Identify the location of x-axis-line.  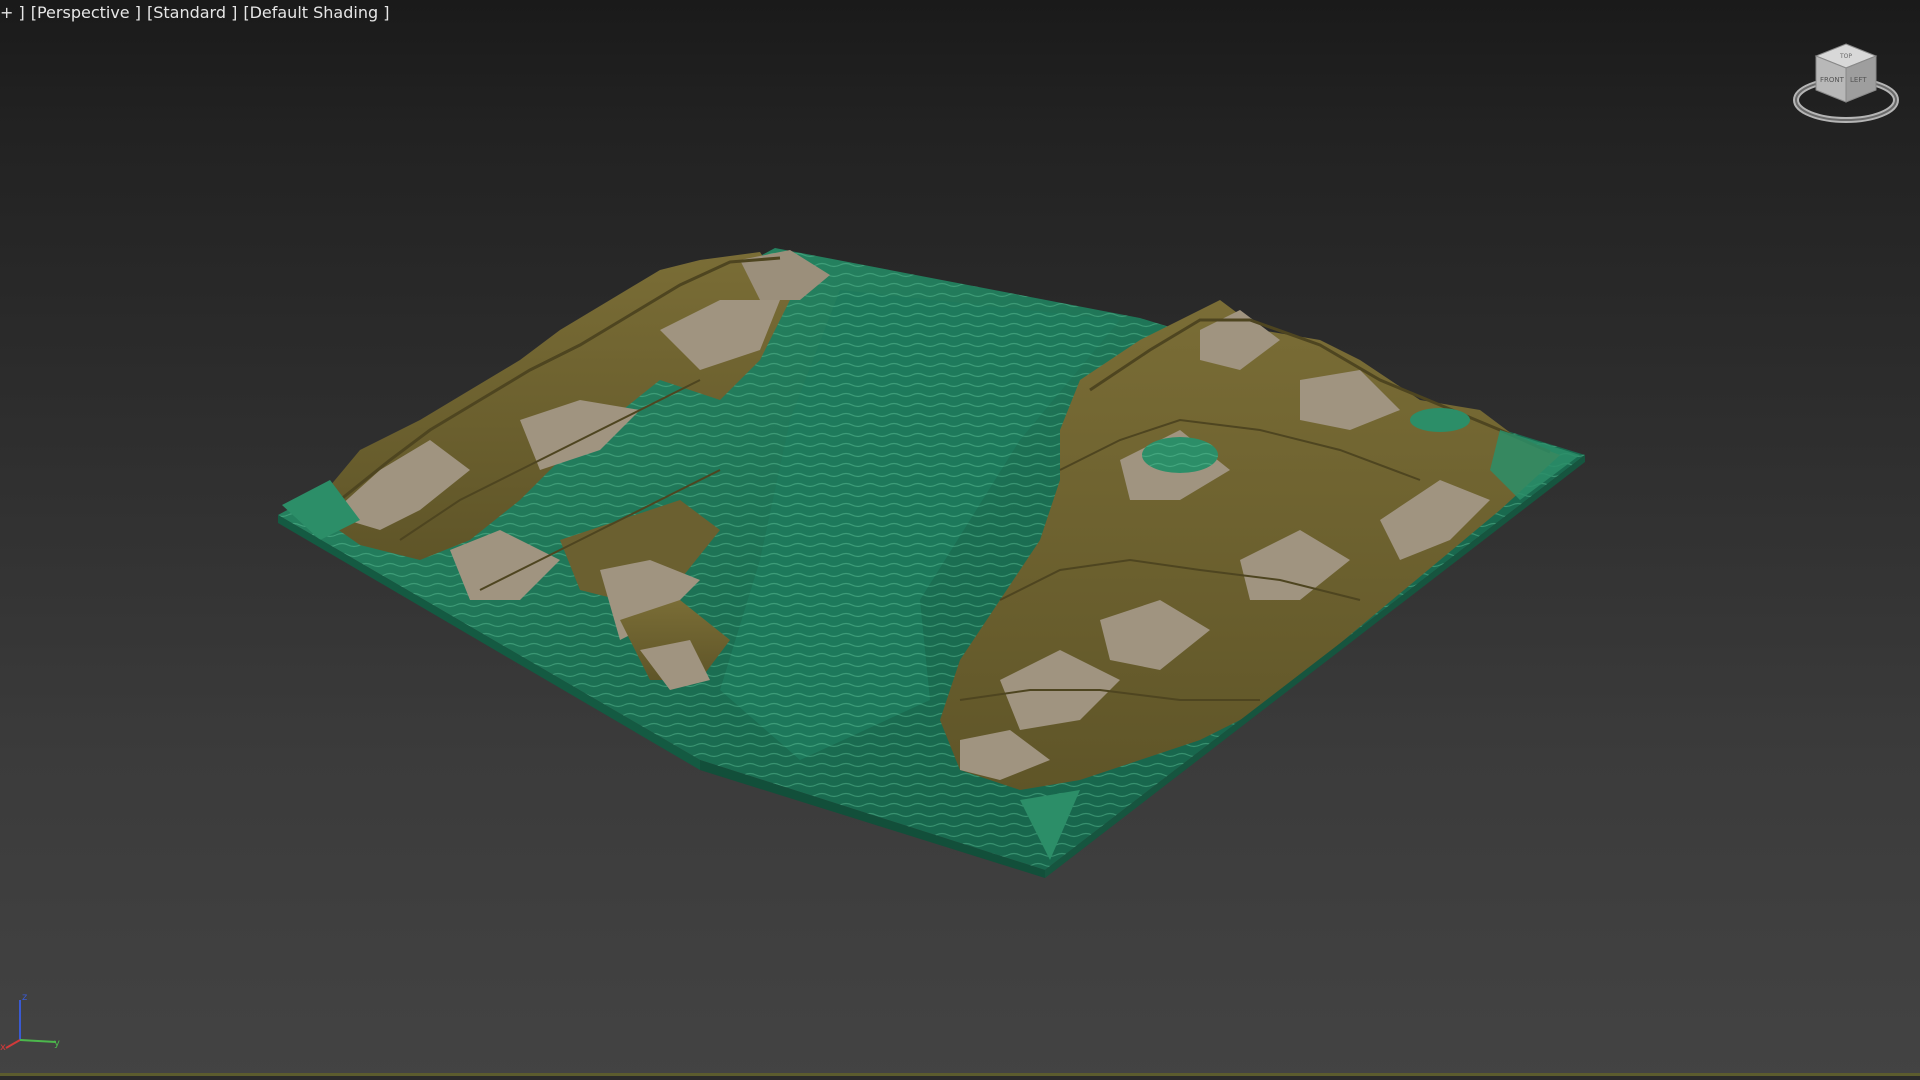
(13, 1044).